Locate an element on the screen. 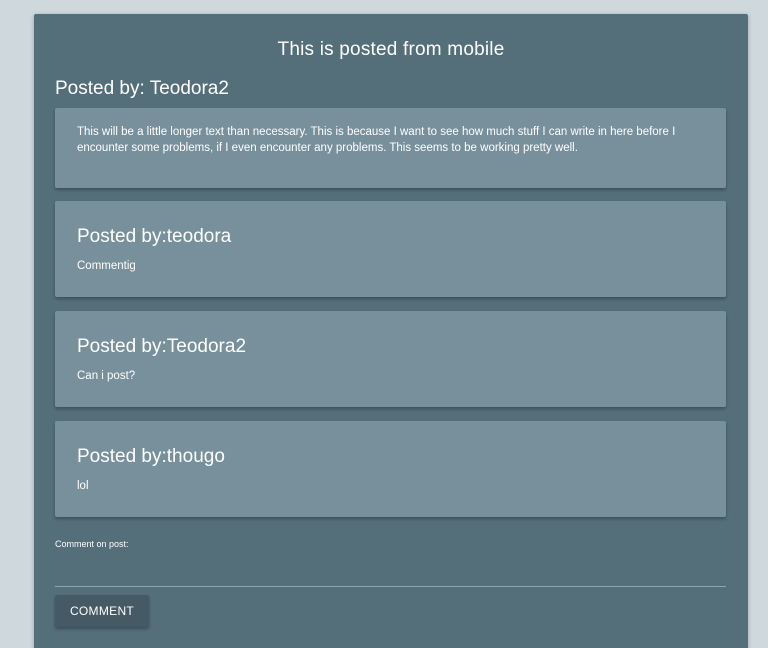  comment-text: Can i post? is located at coordinates (106, 376).